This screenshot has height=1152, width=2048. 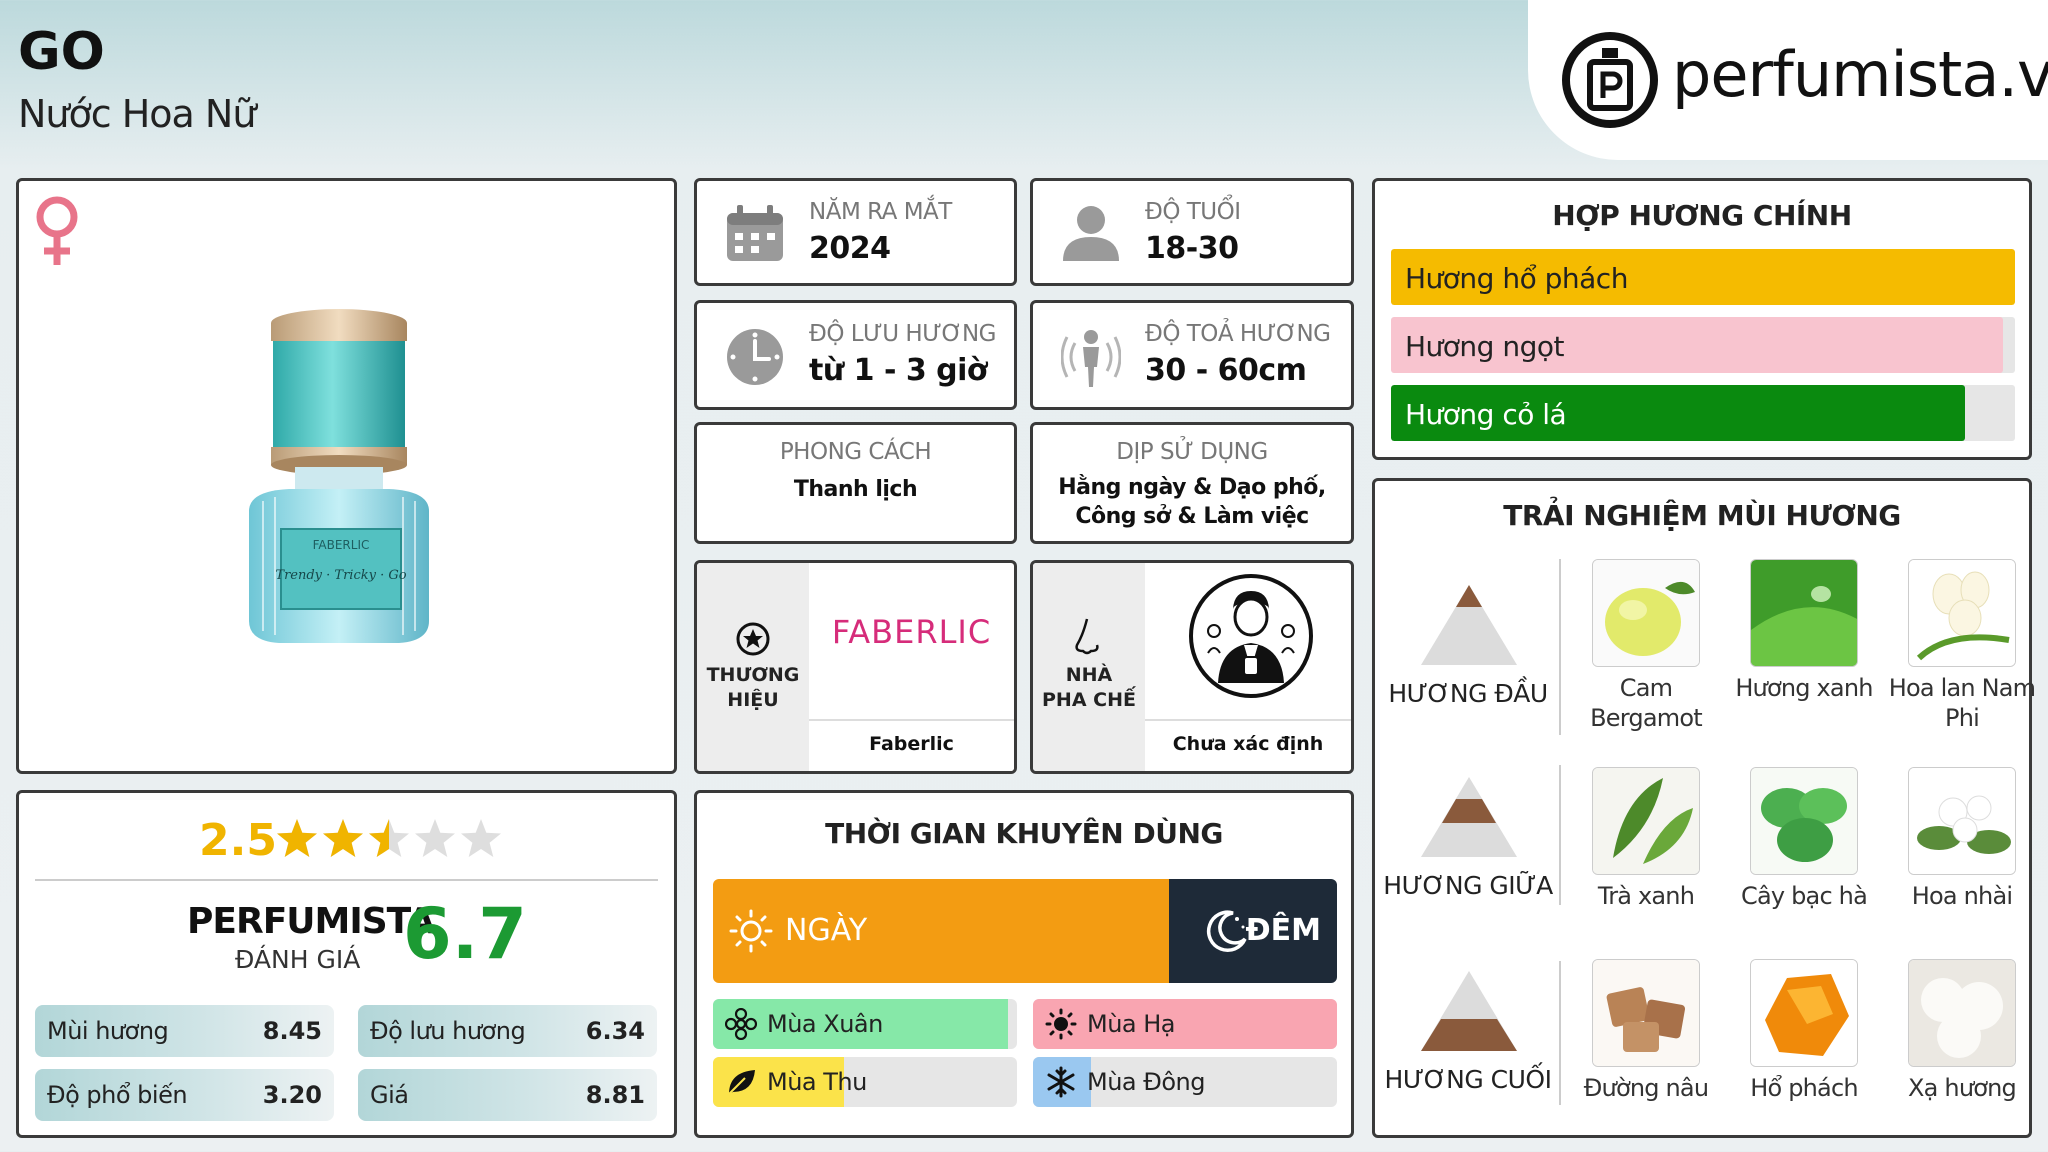 I want to click on season-fill, so click(x=1185, y=1024).